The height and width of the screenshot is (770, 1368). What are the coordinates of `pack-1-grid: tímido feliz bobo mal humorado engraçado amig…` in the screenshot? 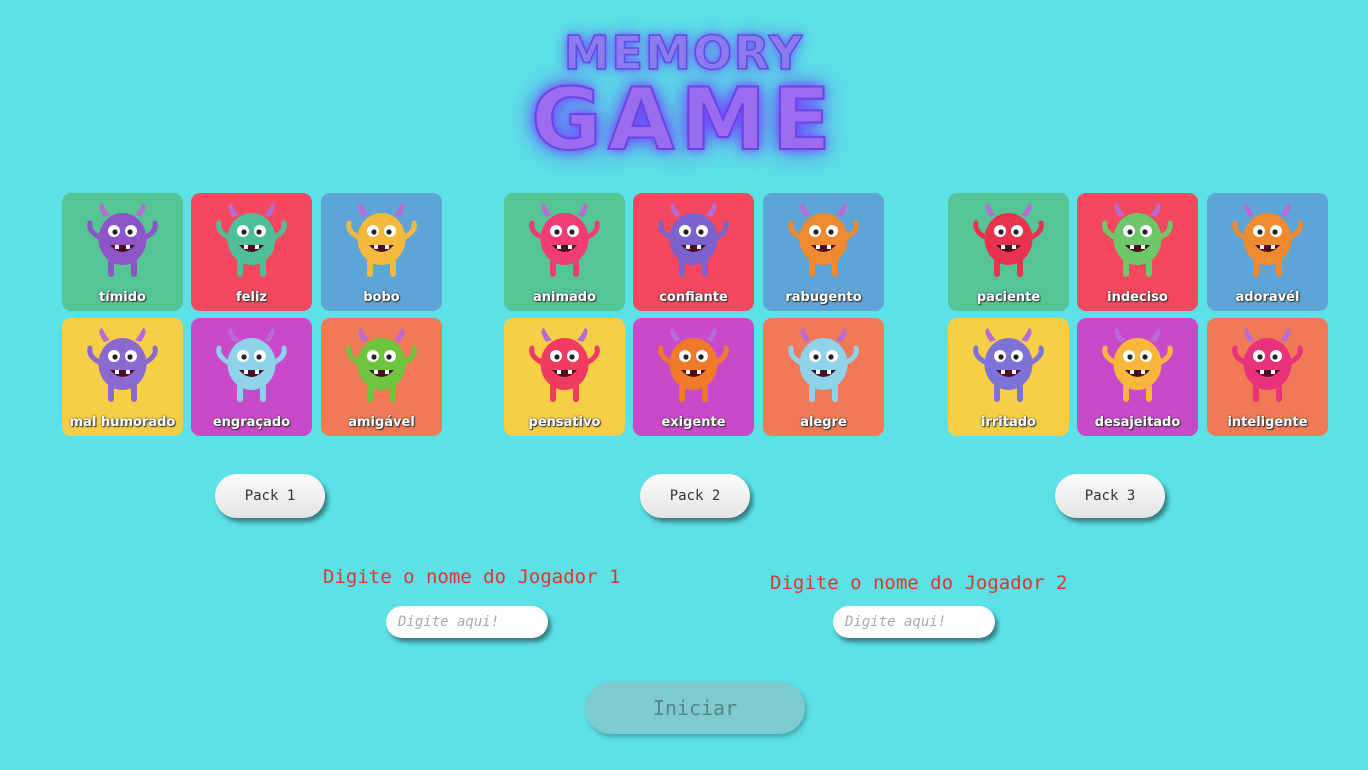 It's located at (253, 315).